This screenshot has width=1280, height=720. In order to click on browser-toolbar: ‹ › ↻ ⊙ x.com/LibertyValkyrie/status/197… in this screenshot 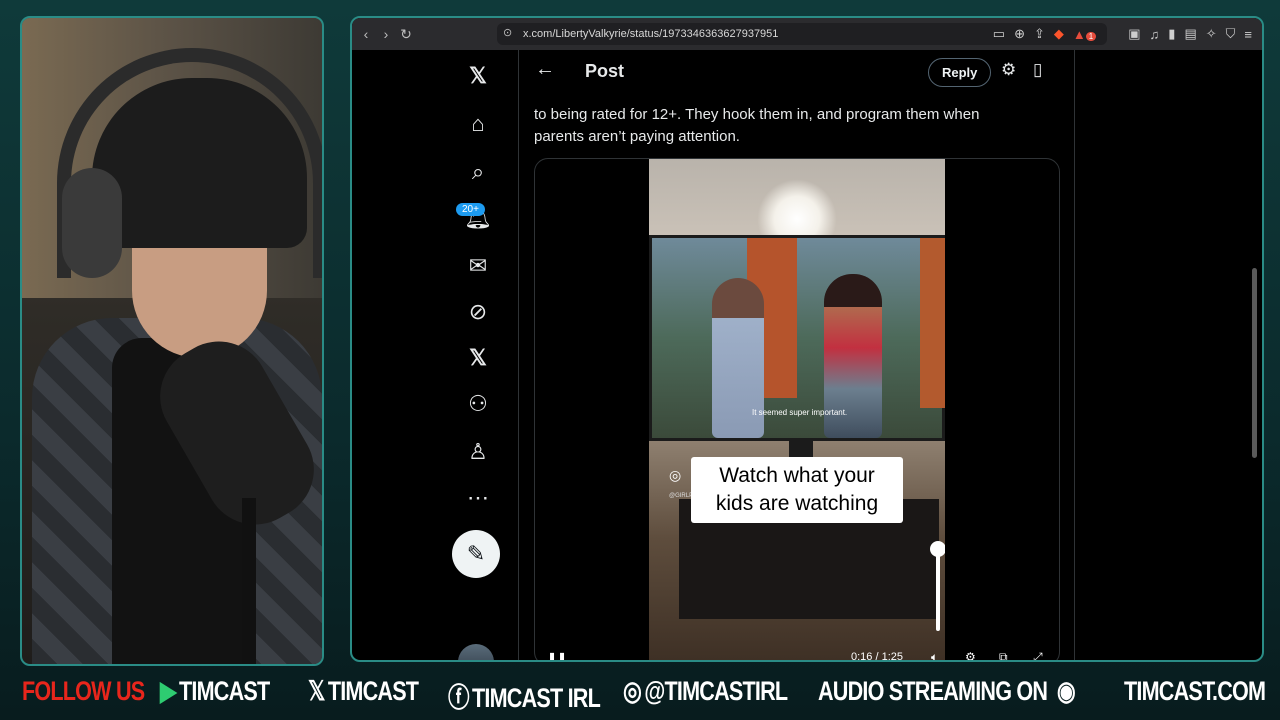, I will do `click(807, 34)`.